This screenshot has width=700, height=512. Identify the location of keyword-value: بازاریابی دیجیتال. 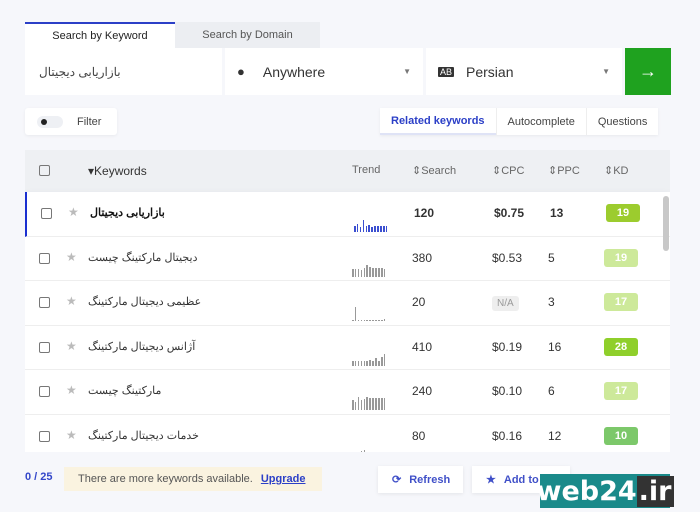
(80, 71).